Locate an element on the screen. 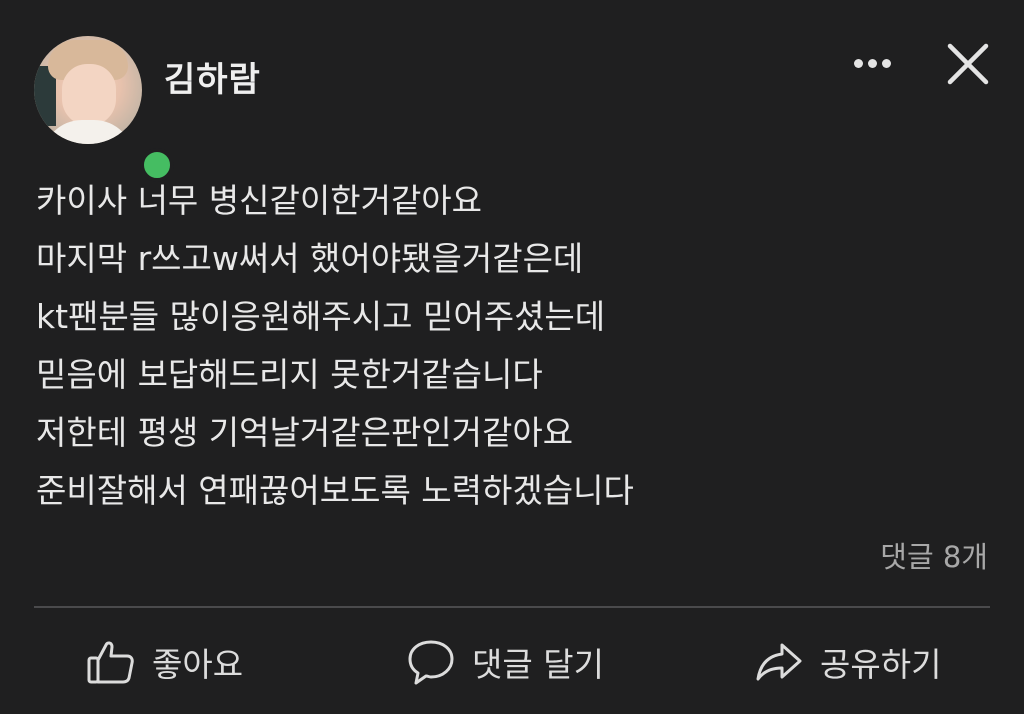 This screenshot has height=714, width=1024. divider is located at coordinates (512, 607).